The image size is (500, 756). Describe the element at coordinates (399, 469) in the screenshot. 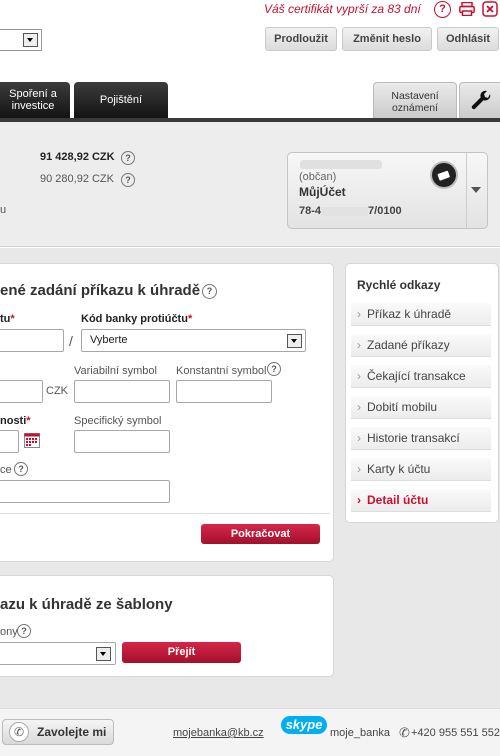

I see `quick-link-label: Karty k účtu` at that location.